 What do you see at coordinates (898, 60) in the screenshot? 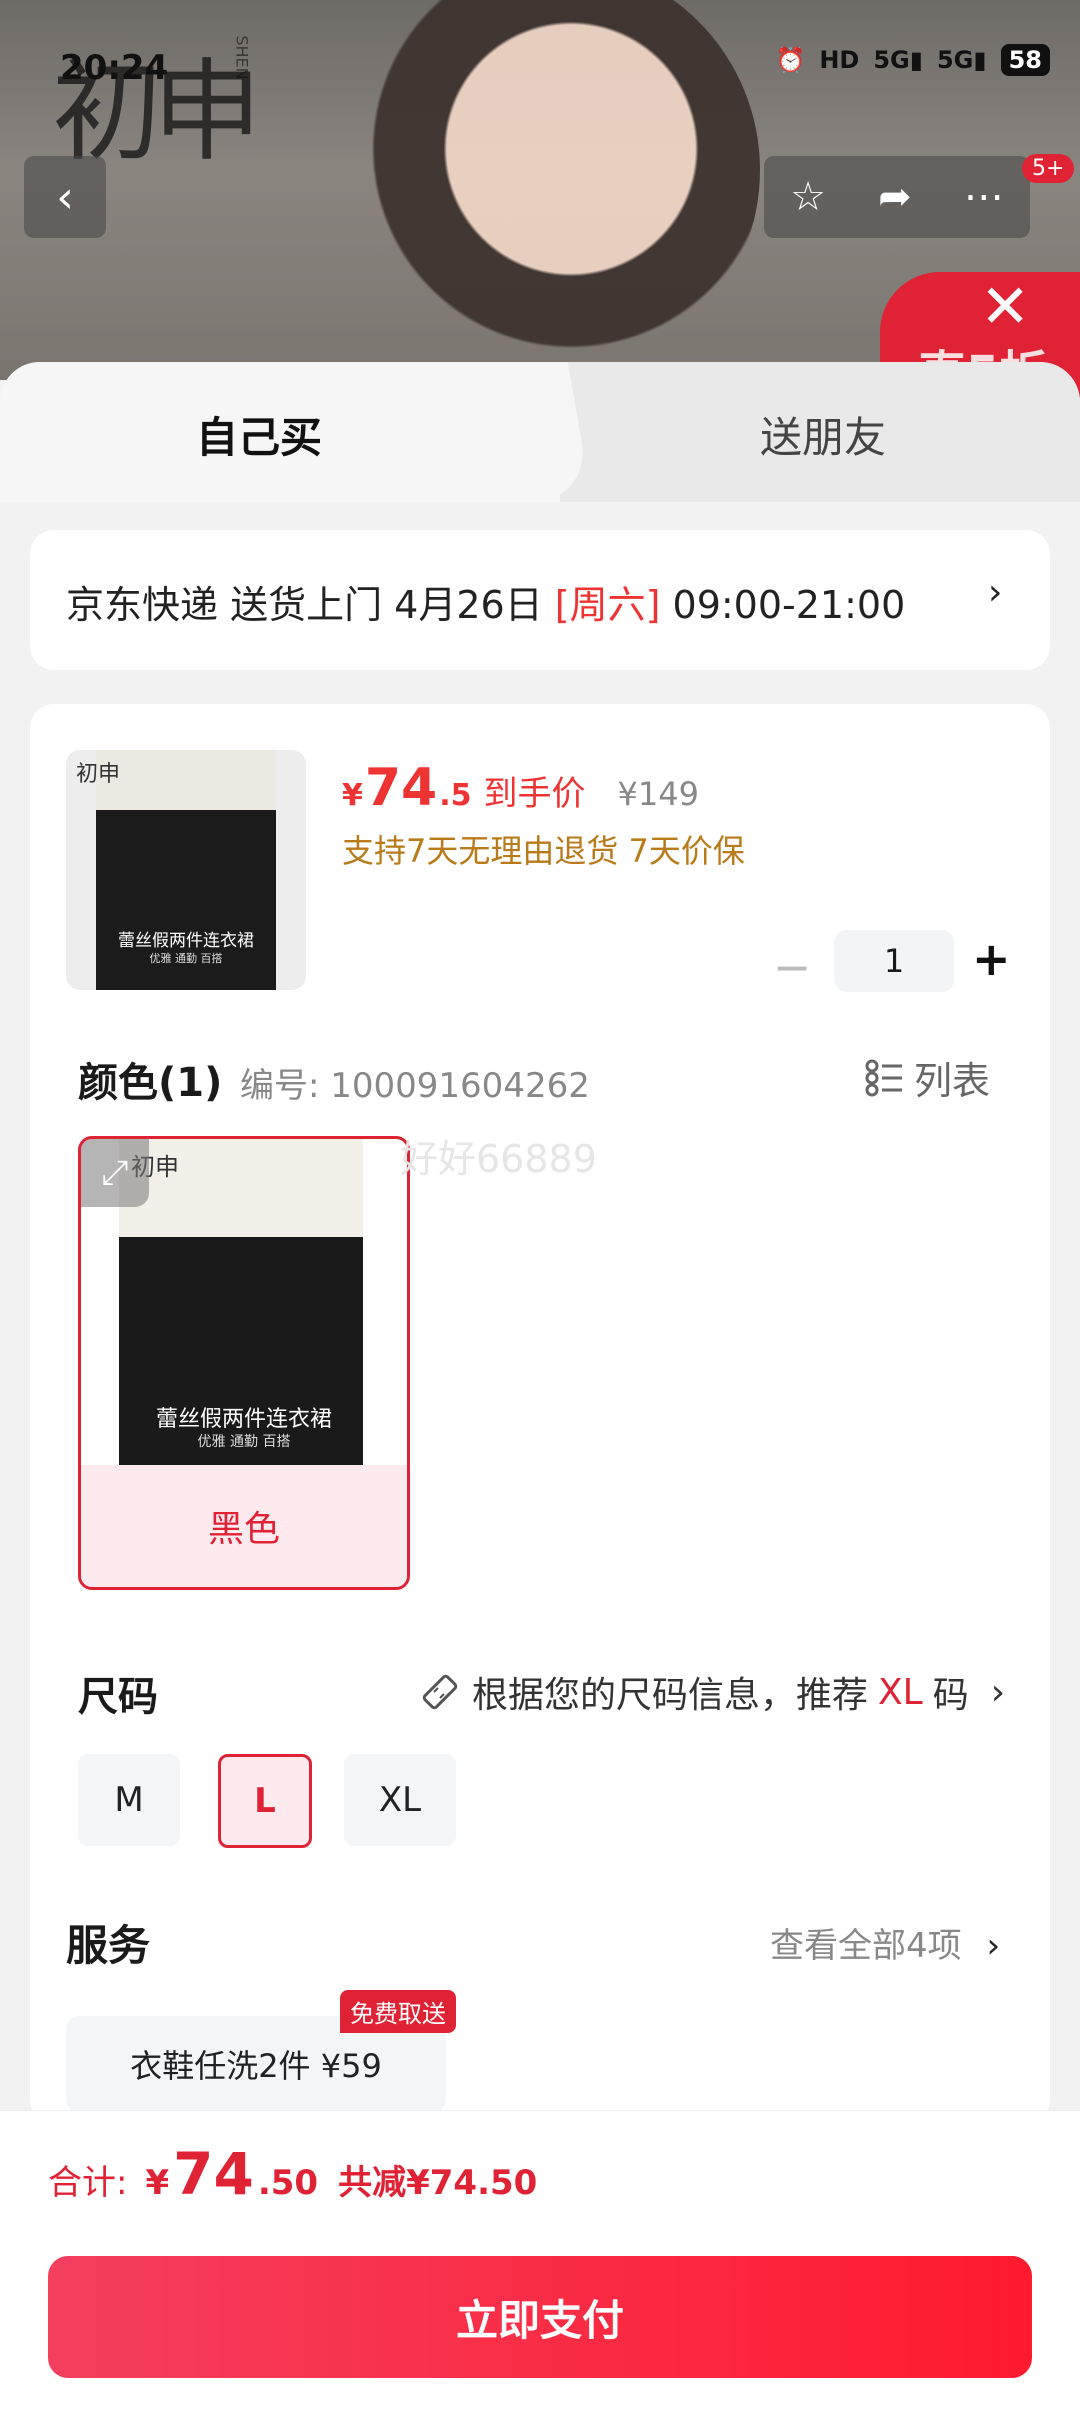
I see `signal-icon-1: 5G▮` at bounding box center [898, 60].